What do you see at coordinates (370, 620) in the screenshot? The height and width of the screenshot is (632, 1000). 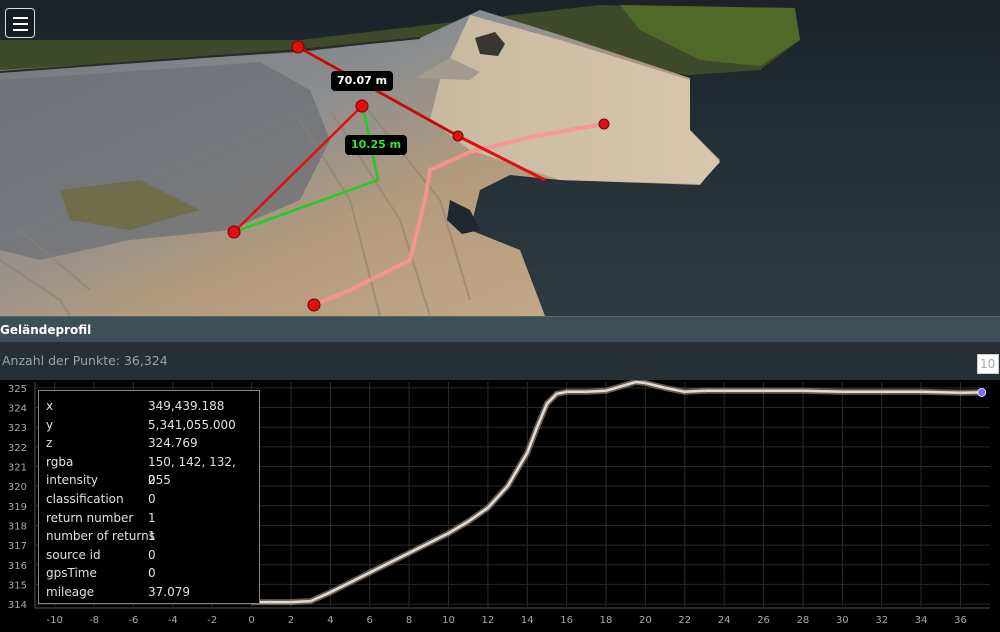 I see `x-tick-label: 6` at bounding box center [370, 620].